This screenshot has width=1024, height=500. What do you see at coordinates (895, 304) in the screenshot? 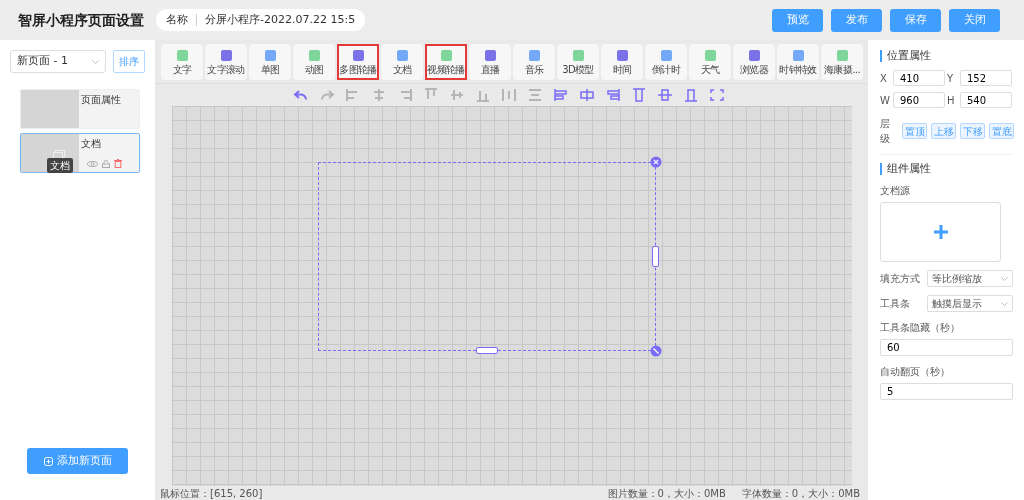
I see `field-label: 工具条` at bounding box center [895, 304].